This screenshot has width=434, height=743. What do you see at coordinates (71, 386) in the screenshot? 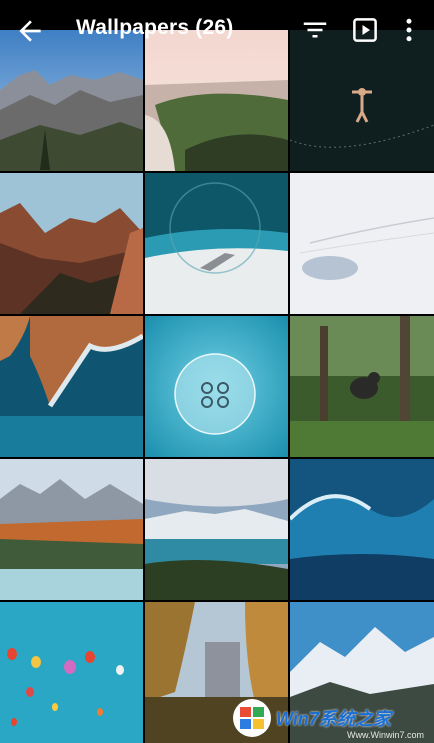
I see `wallpaper-tile-aerial-coast` at bounding box center [71, 386].